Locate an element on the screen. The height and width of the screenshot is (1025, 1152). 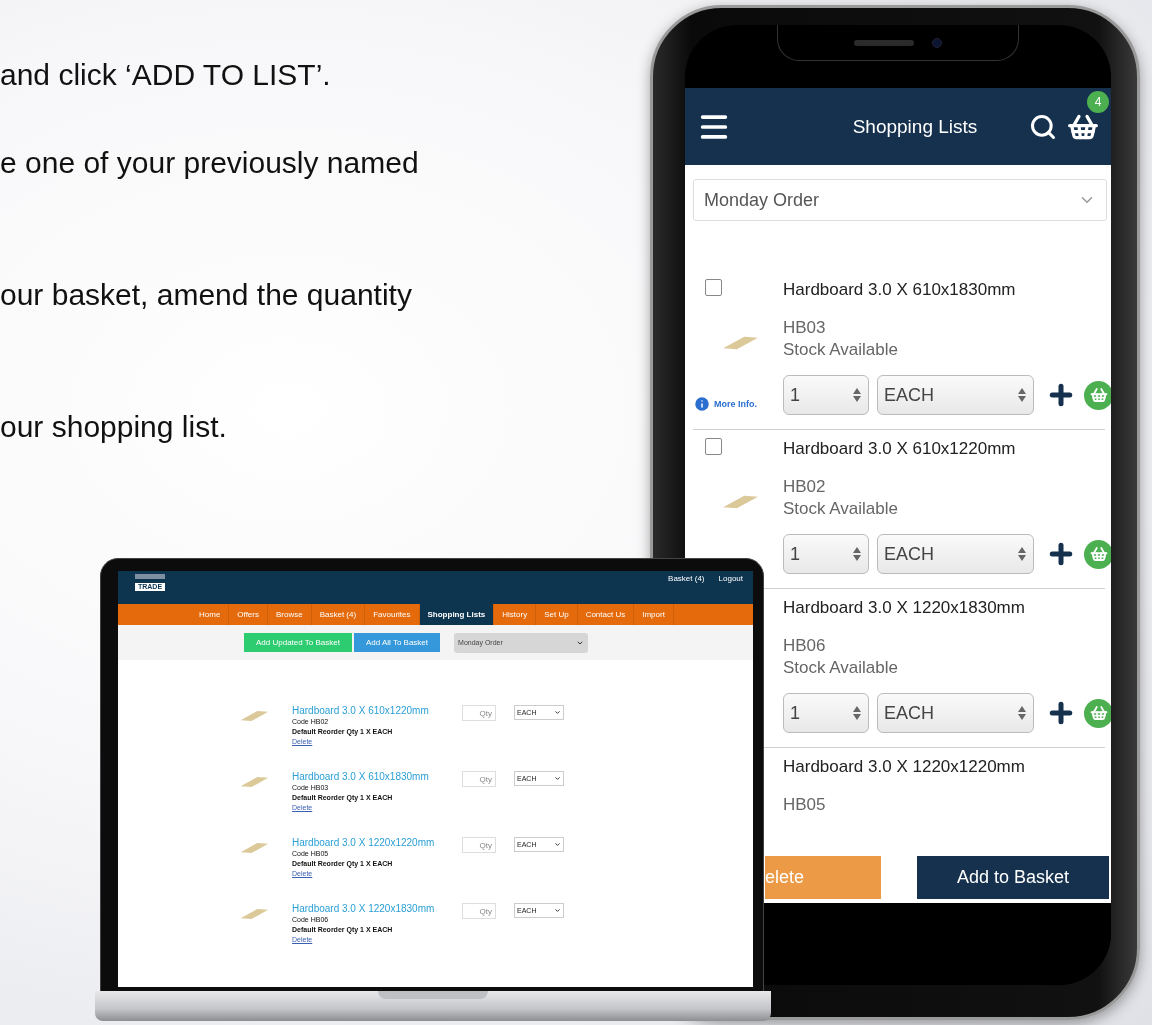
product-code: HB02 is located at coordinates (804, 487).